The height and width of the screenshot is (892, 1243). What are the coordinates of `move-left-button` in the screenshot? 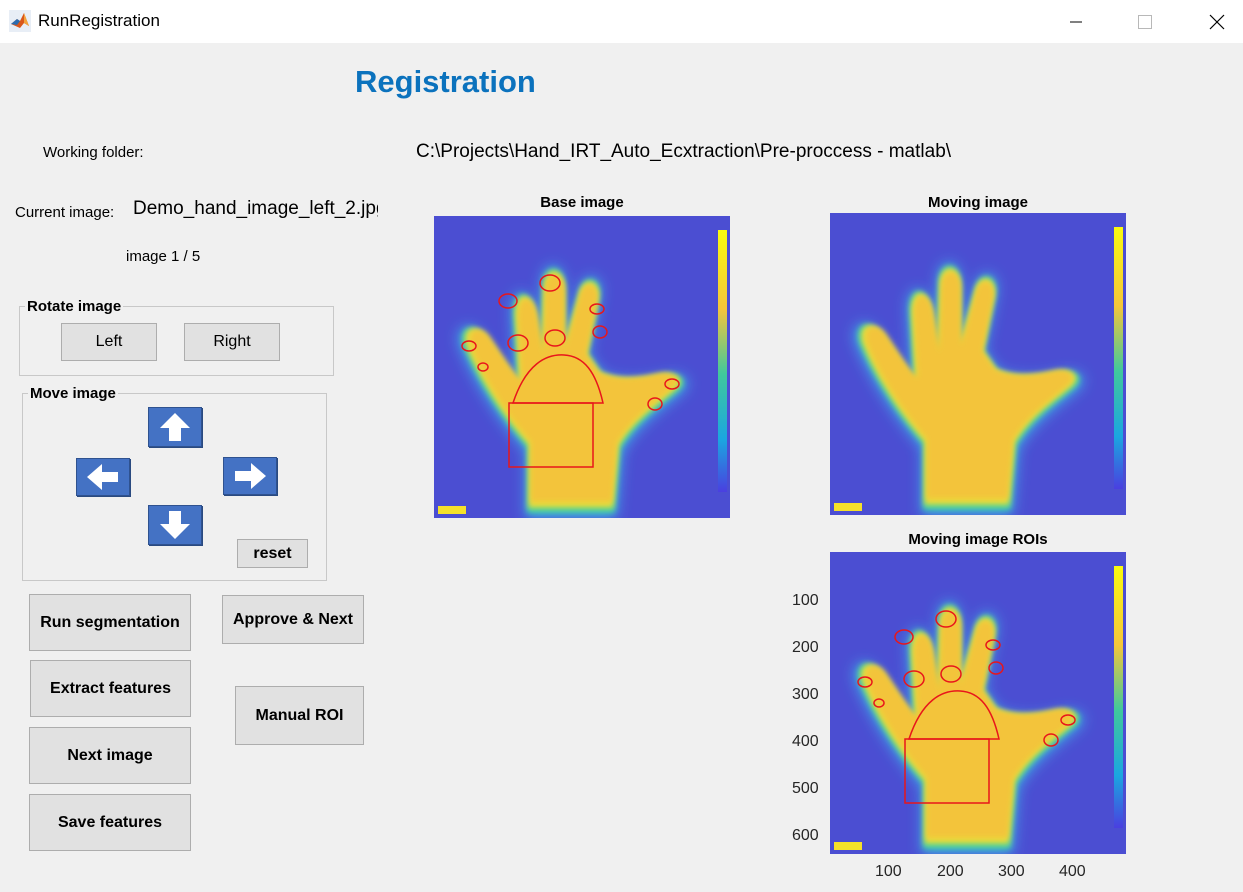 It's located at (103, 477).